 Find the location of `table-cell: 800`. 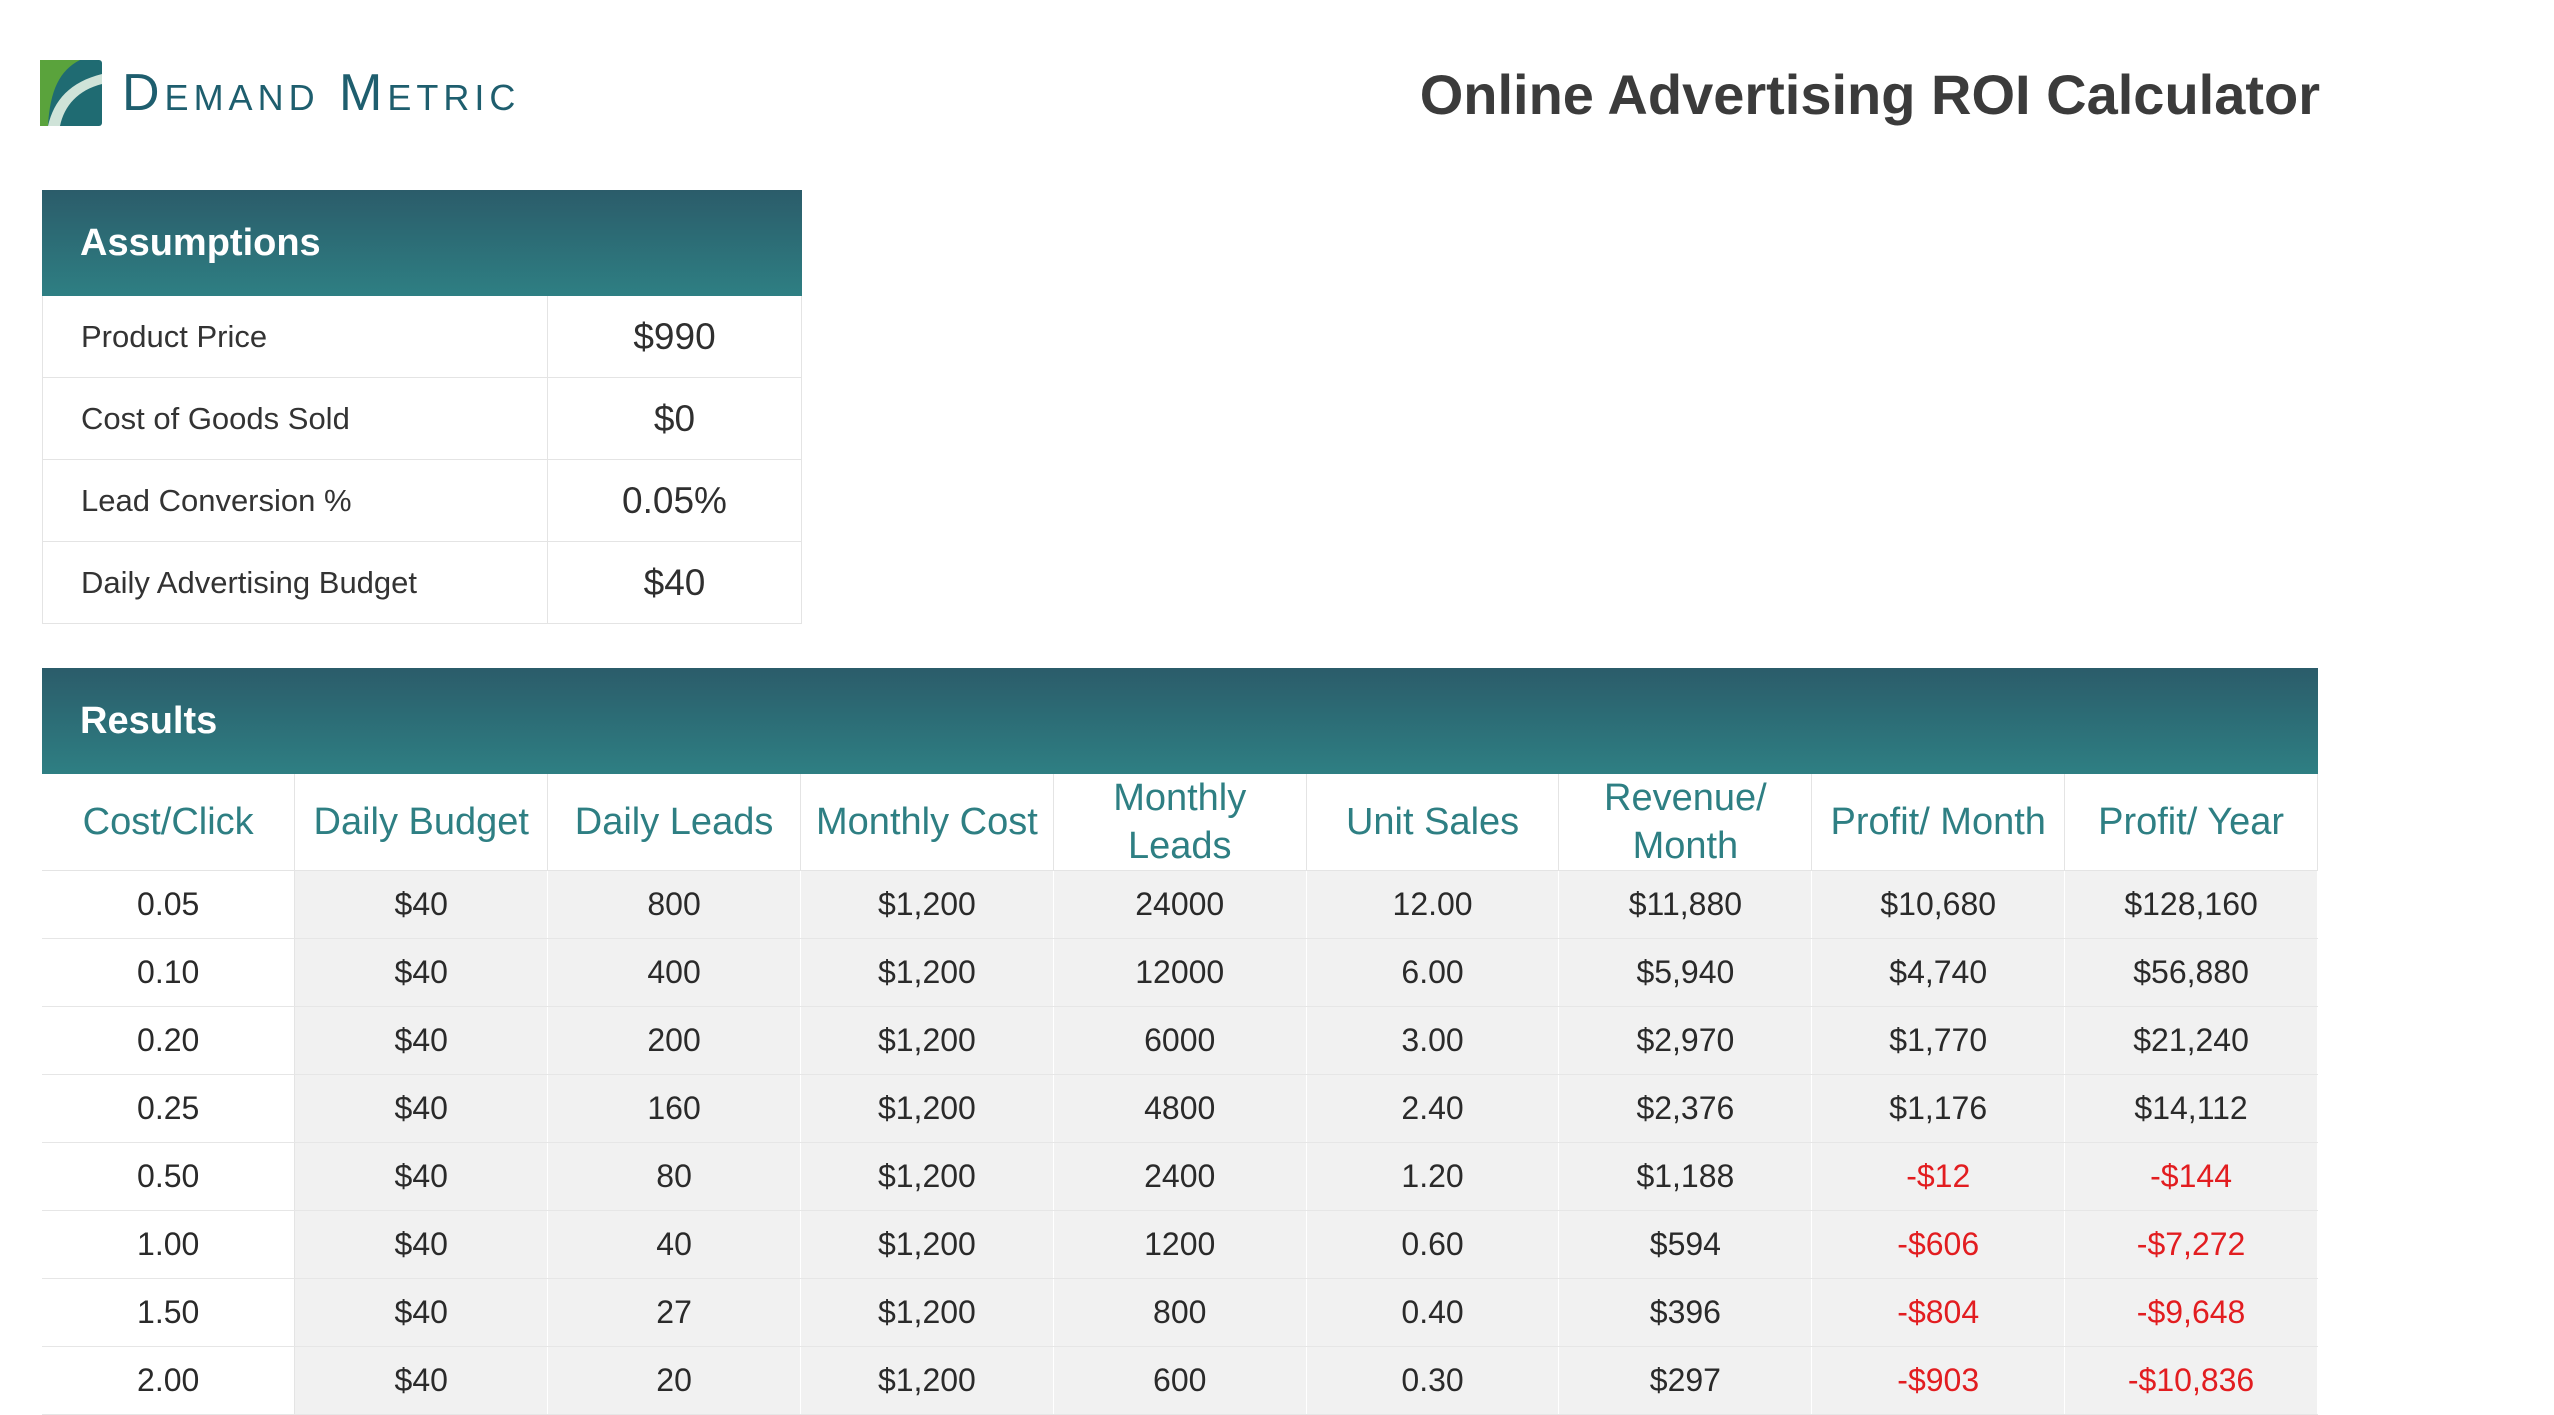

table-cell: 800 is located at coordinates (674, 904).